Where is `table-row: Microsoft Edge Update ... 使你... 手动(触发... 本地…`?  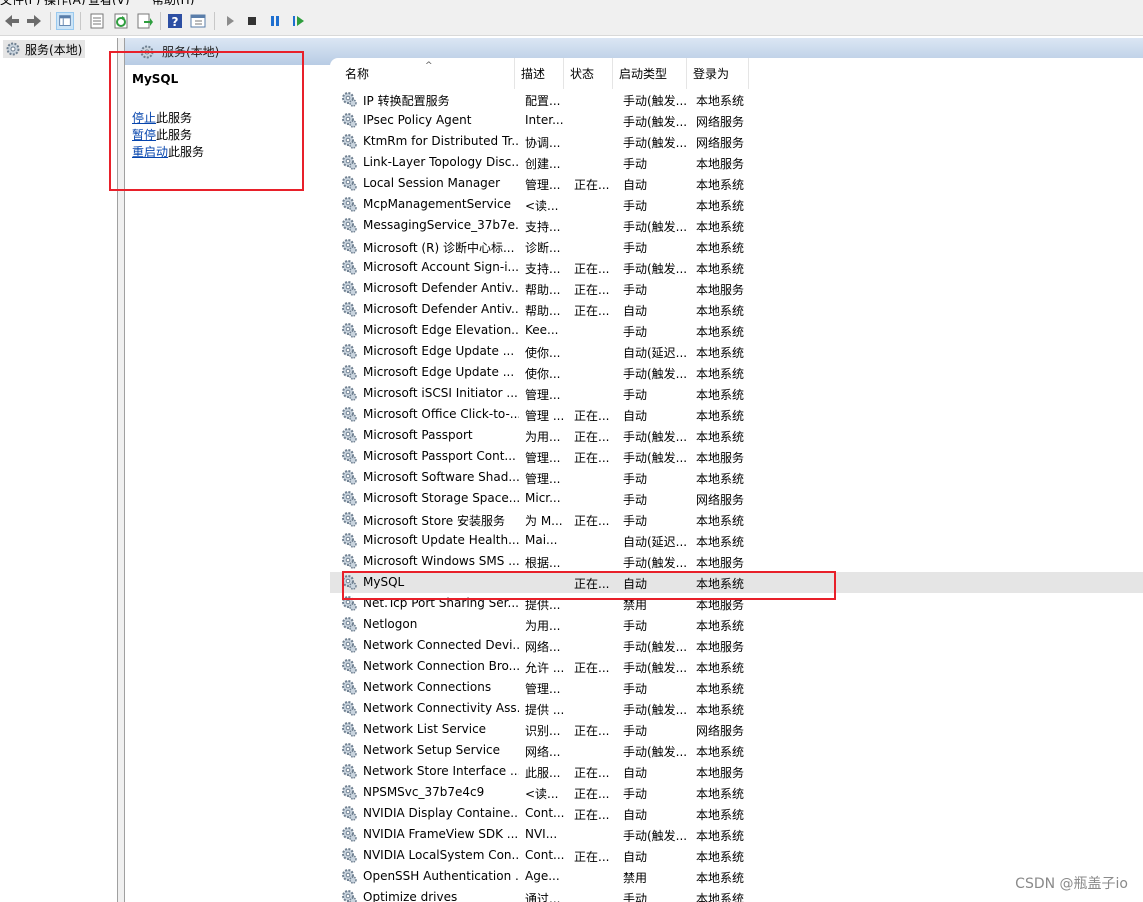
table-row: Microsoft Edge Update ... 使你... 手动(触发... 本地… is located at coordinates (736, 372).